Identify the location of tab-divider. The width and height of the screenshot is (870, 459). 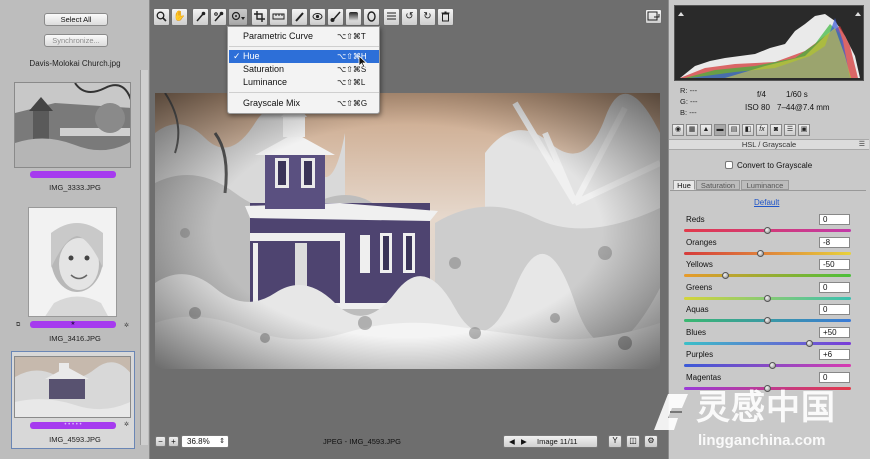
(768, 190).